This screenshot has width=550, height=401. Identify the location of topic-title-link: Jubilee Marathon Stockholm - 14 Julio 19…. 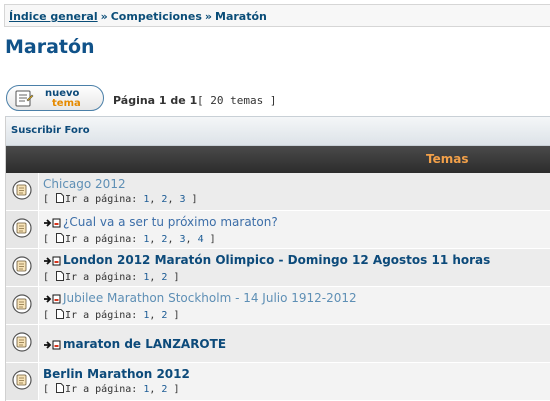
(210, 298).